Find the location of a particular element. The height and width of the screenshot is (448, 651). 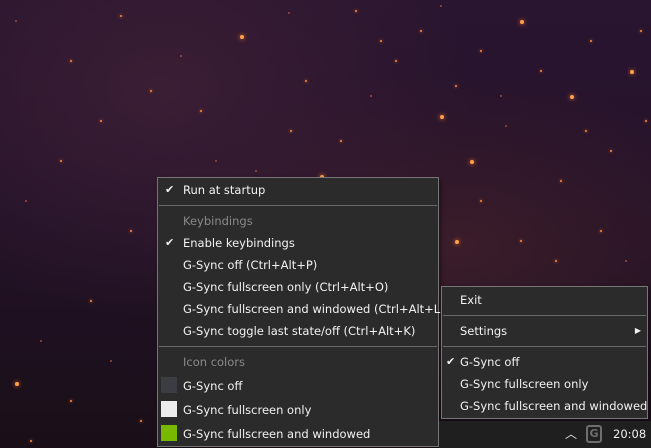

menu-item-label: Exit is located at coordinates (471, 300).